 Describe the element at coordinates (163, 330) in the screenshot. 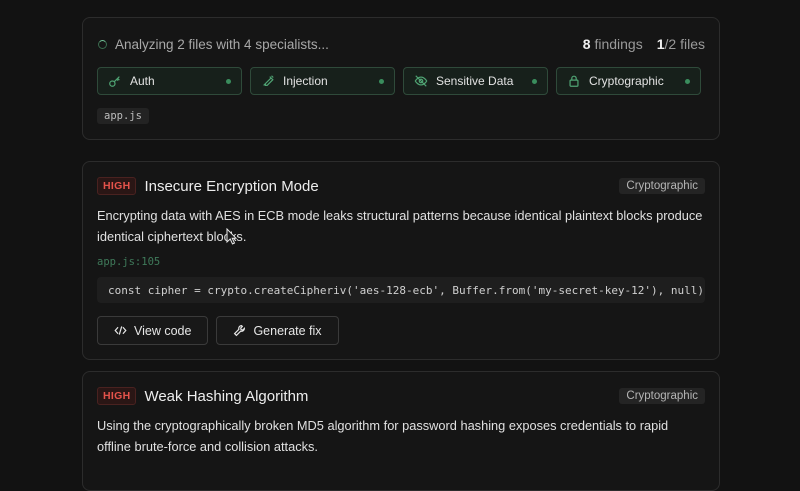

I see `view-code-label: View code` at that location.